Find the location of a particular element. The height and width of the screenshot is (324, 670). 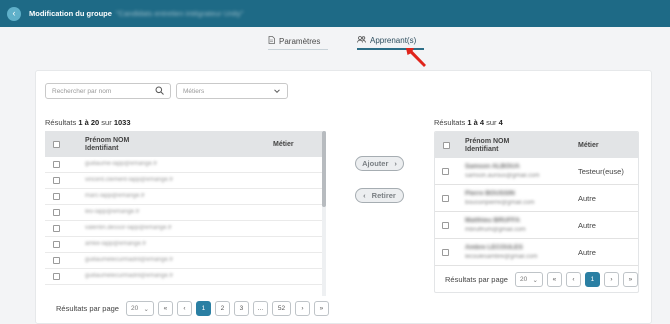

chevron-right-icon: › is located at coordinates (611, 279).